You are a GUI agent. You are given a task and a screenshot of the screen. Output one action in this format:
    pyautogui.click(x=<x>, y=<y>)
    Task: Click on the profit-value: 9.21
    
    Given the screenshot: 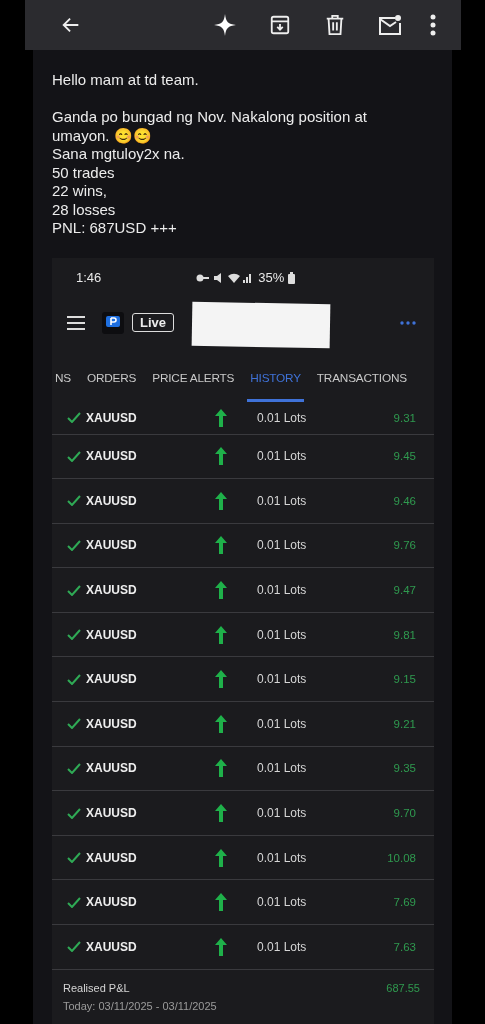 What is the action you would take?
    pyautogui.click(x=404, y=723)
    